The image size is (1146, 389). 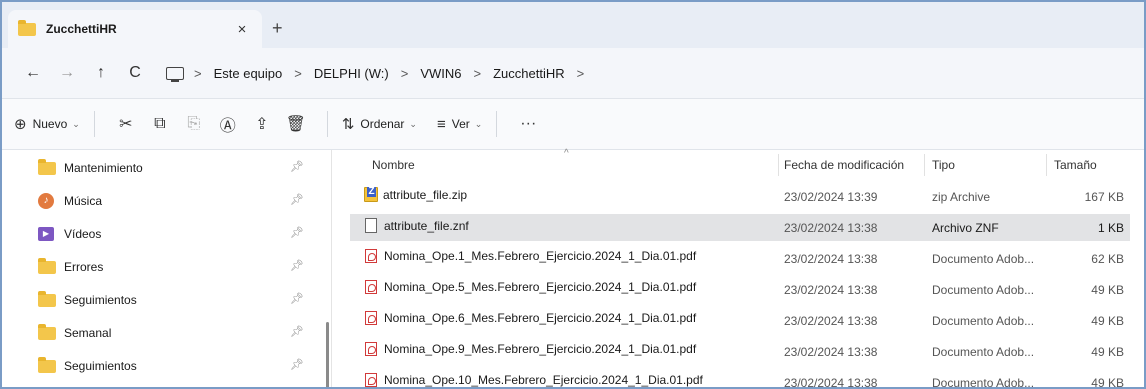 I want to click on column-name: Nombre, so click(x=393, y=165).